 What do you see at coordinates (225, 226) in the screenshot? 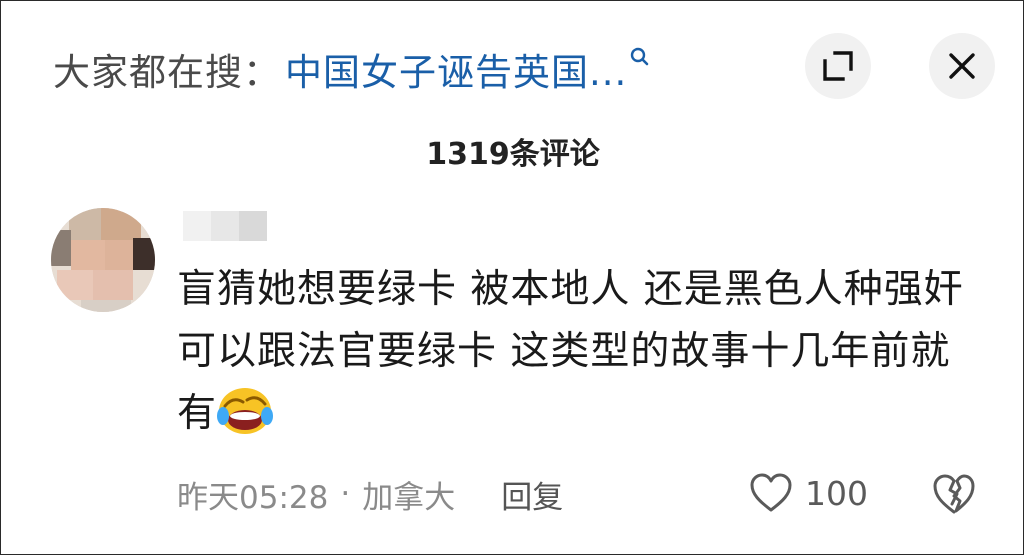
I see `username-blurred` at bounding box center [225, 226].